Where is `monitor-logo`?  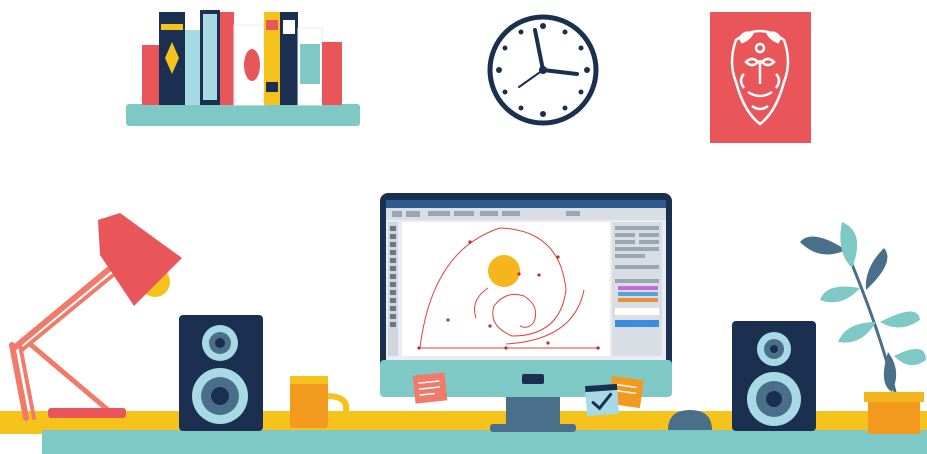 monitor-logo is located at coordinates (533, 379).